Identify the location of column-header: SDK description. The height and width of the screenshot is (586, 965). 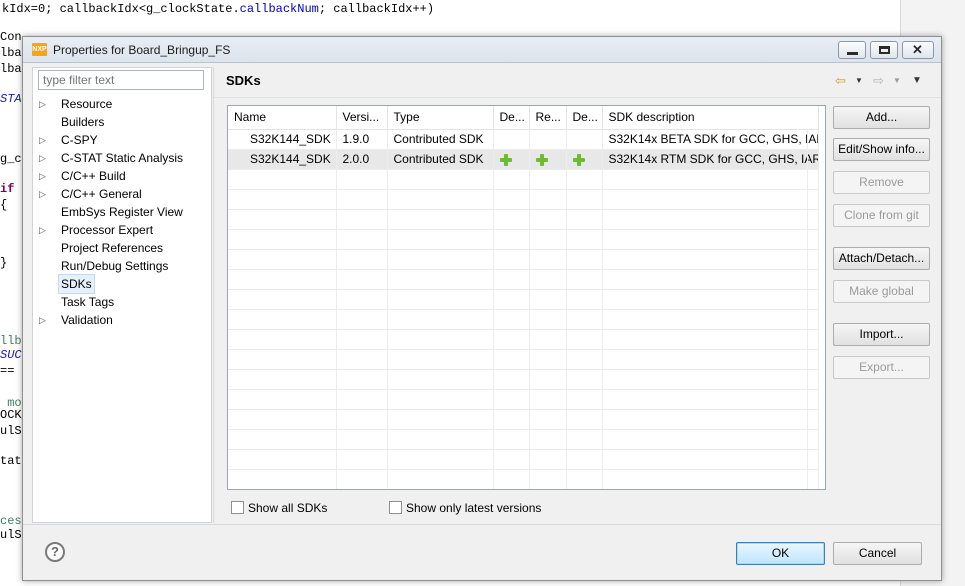
(710, 118).